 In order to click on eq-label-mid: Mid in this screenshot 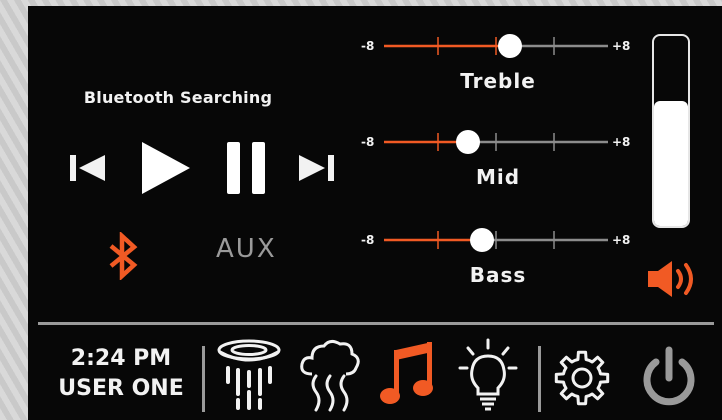, I will do `click(498, 177)`.